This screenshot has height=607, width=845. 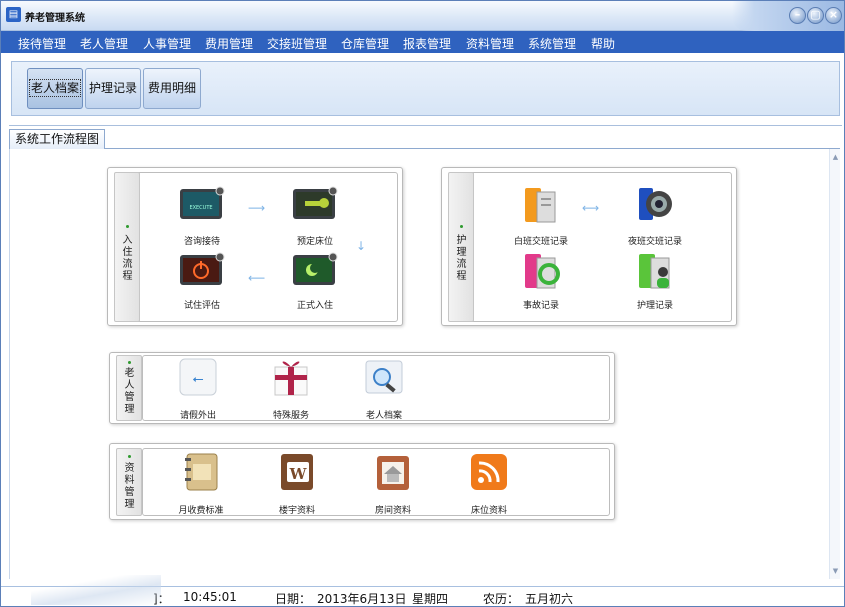 What do you see at coordinates (603, 43) in the screenshot?
I see `menu-help: 帮助` at bounding box center [603, 43].